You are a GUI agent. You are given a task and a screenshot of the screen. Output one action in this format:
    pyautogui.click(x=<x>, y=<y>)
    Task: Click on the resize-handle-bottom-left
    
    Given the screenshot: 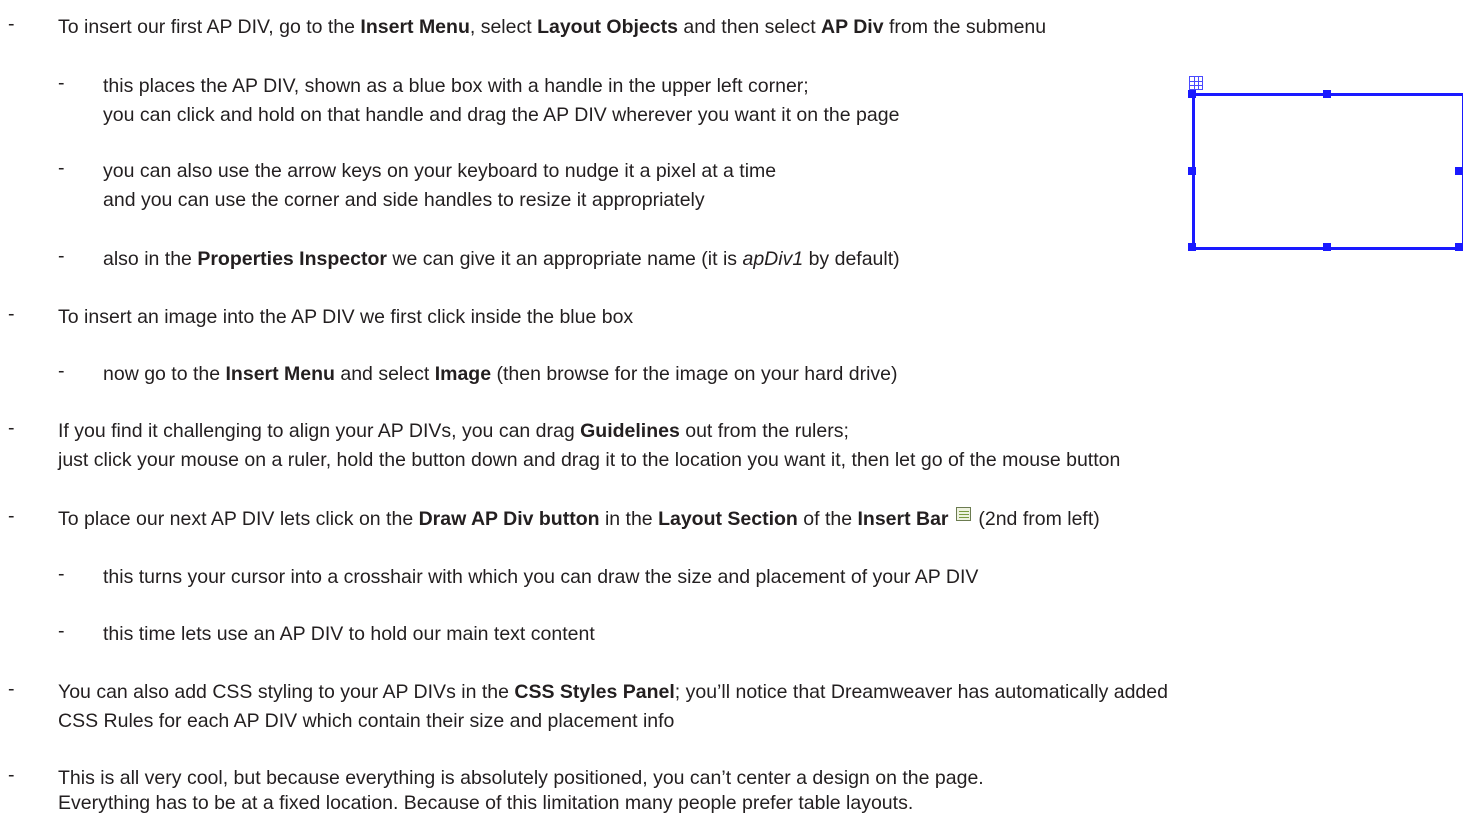 What is the action you would take?
    pyautogui.click(x=1192, y=247)
    